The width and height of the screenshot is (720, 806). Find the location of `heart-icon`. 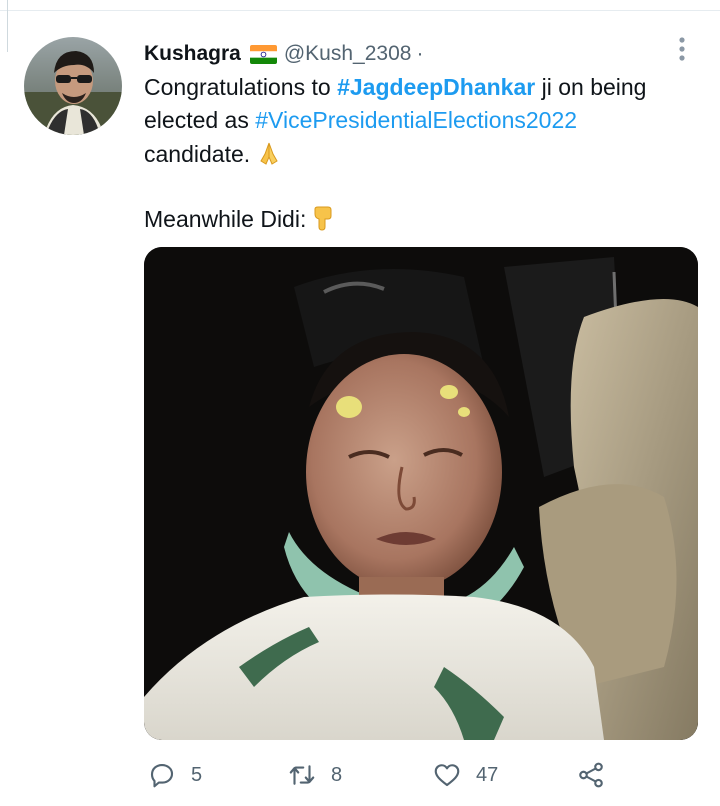

heart-icon is located at coordinates (447, 775).